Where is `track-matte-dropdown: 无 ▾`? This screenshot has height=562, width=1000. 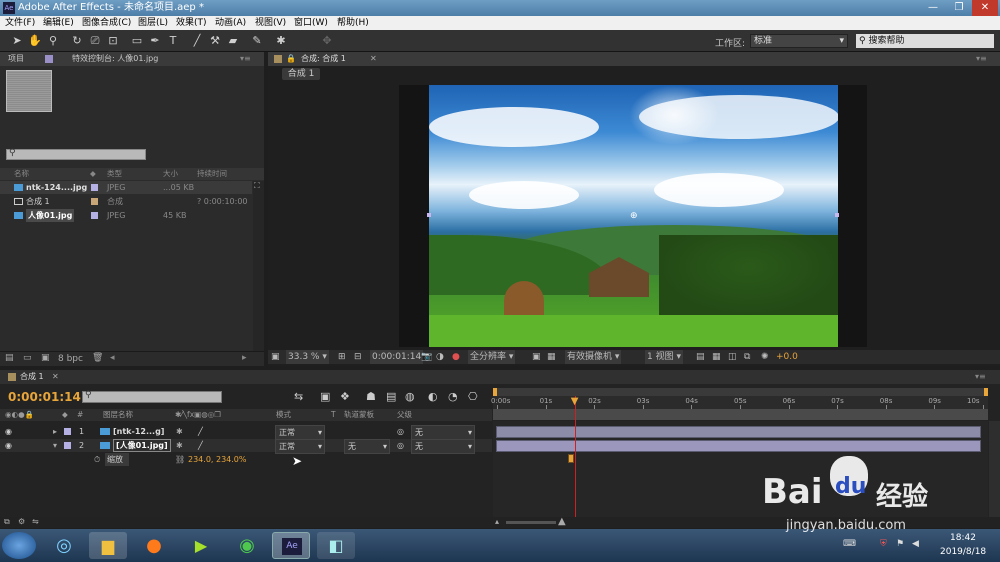 track-matte-dropdown: 无 ▾ is located at coordinates (367, 446).